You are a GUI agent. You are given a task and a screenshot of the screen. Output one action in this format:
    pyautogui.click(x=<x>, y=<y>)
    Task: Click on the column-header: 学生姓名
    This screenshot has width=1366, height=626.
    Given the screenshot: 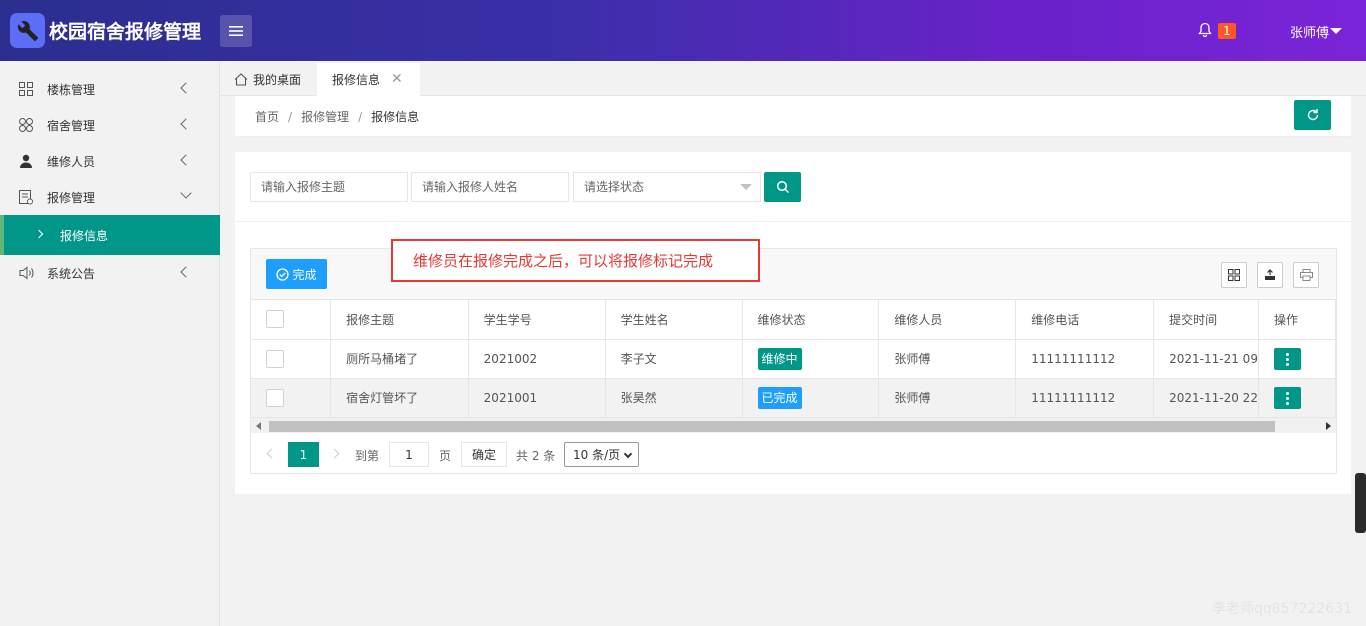 What is the action you would take?
    pyautogui.click(x=674, y=320)
    